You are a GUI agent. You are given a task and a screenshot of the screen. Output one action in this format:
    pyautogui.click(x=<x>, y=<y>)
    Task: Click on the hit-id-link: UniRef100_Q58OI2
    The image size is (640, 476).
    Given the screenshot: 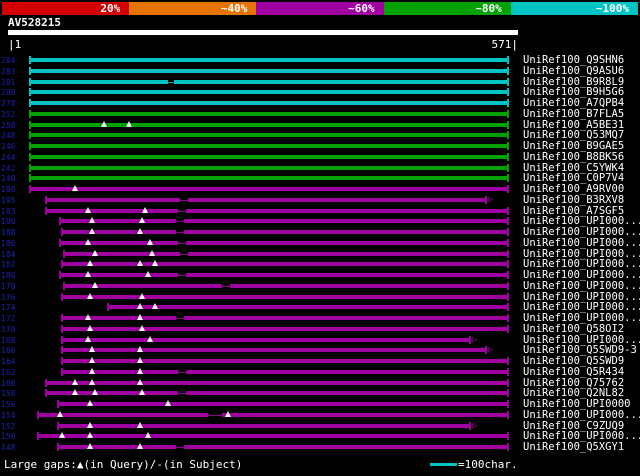 What is the action you would take?
    pyautogui.click(x=573, y=329)
    